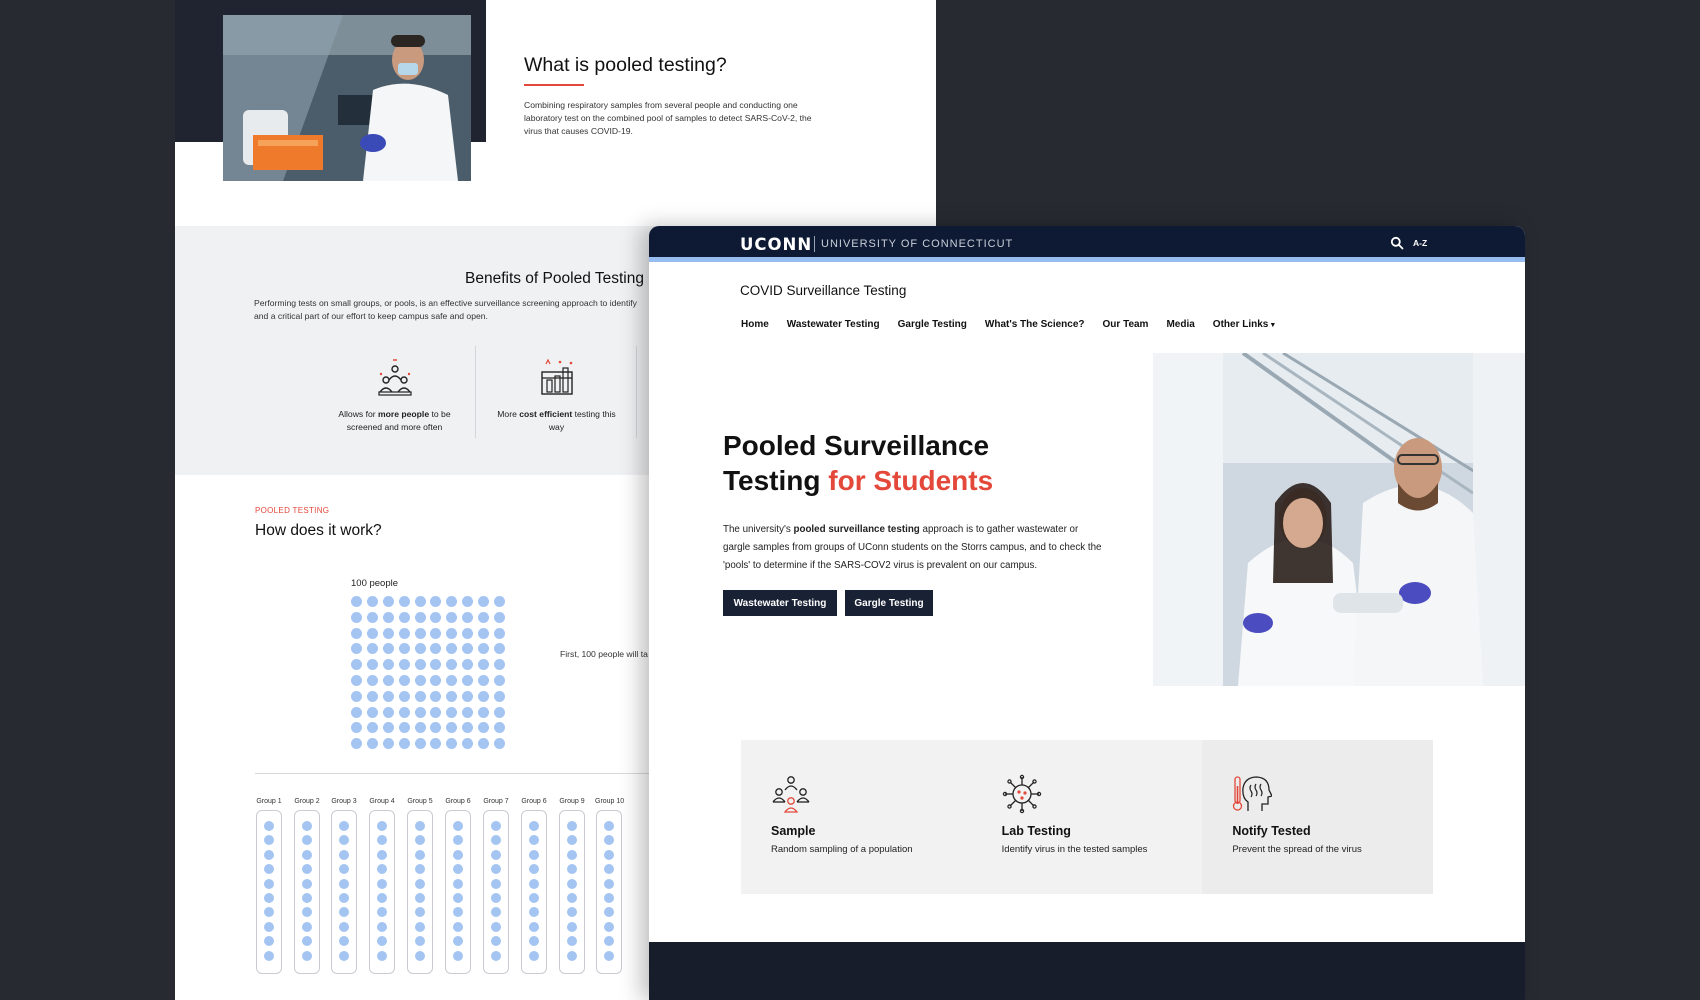 The image size is (1700, 1000). I want to click on benefit-cost-efficient-bold: cost efficient, so click(546, 414).